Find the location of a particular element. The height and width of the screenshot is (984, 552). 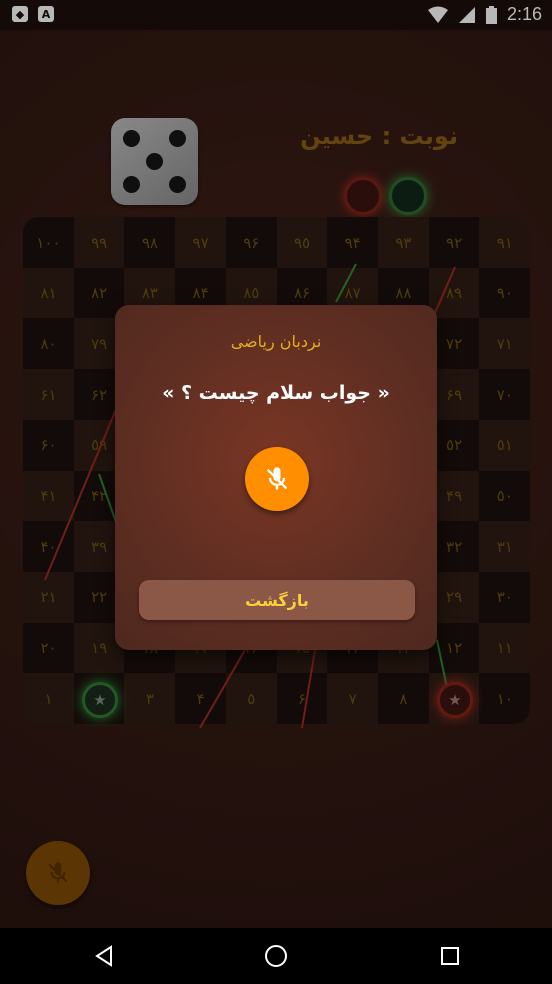

dialog-question: « جواب سلام چیست ؟ » is located at coordinates (276, 393).